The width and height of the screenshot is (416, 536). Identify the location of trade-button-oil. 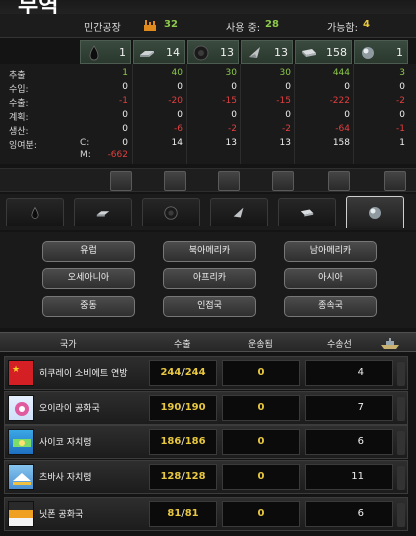
(121, 181).